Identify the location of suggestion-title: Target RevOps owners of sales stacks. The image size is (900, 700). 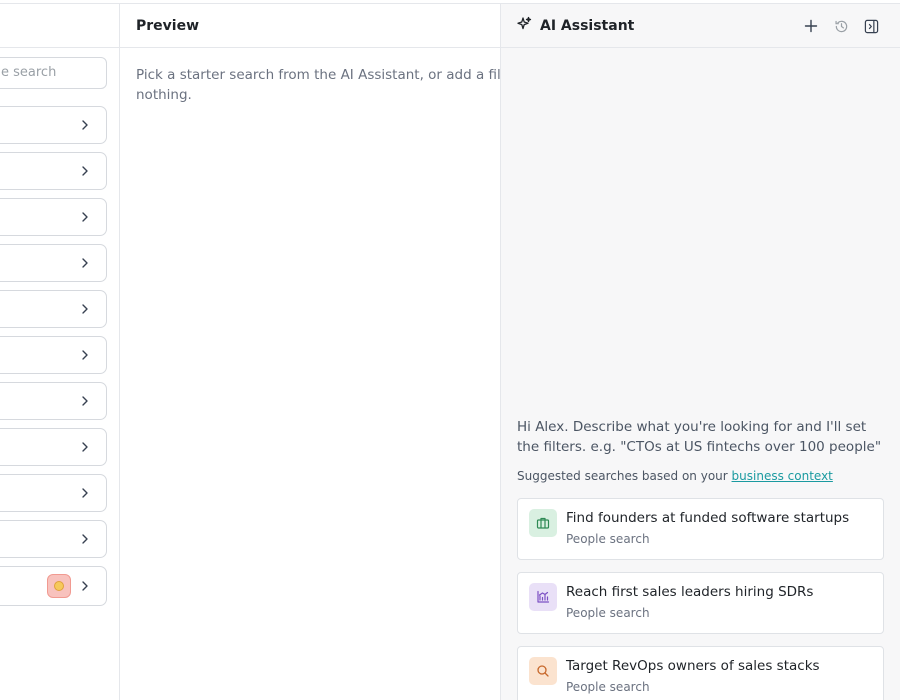
(693, 666).